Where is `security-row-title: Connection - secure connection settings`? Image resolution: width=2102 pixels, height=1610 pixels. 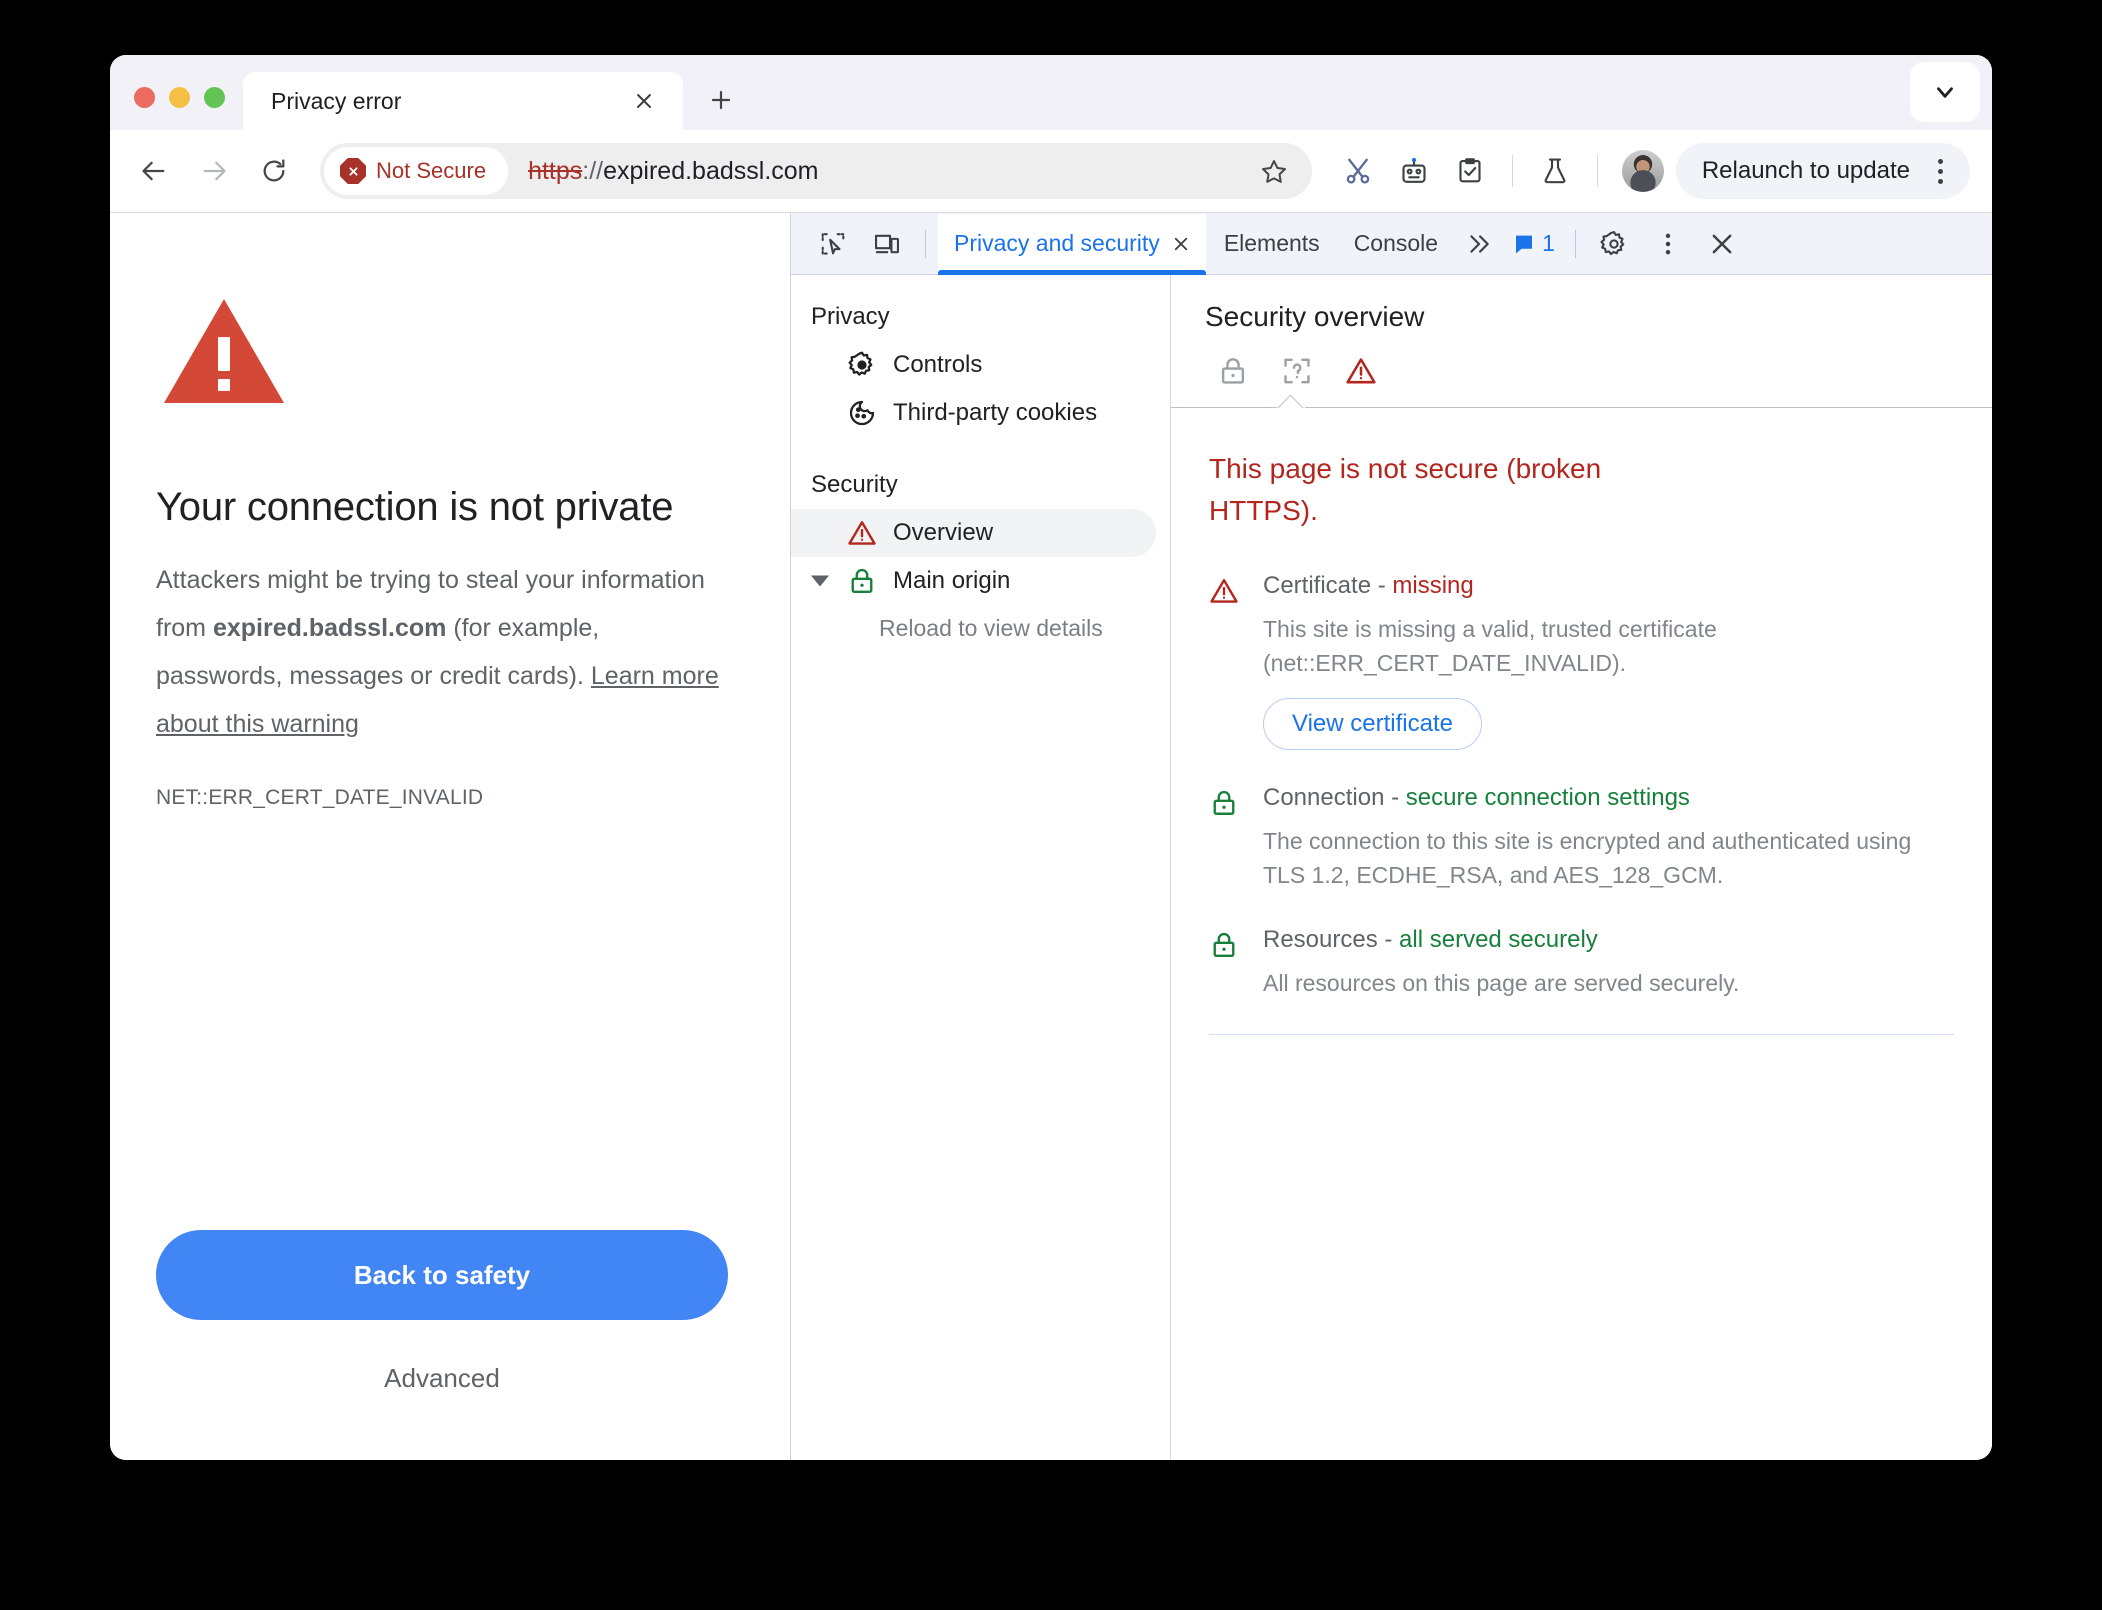
security-row-title: Connection - secure connection settings is located at coordinates (1608, 798).